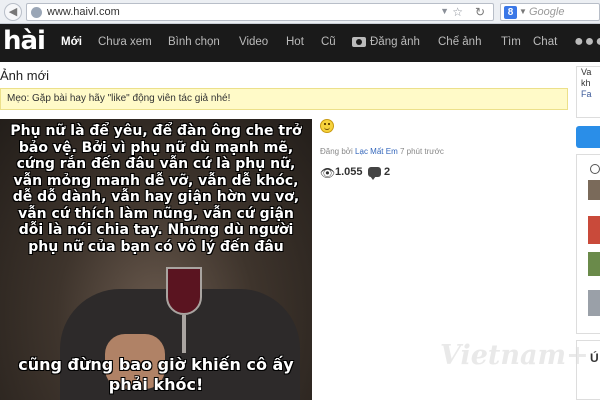 This screenshot has width=600, height=400. Describe the element at coordinates (184, 334) in the screenshot. I see `glass-stem-shape` at that location.